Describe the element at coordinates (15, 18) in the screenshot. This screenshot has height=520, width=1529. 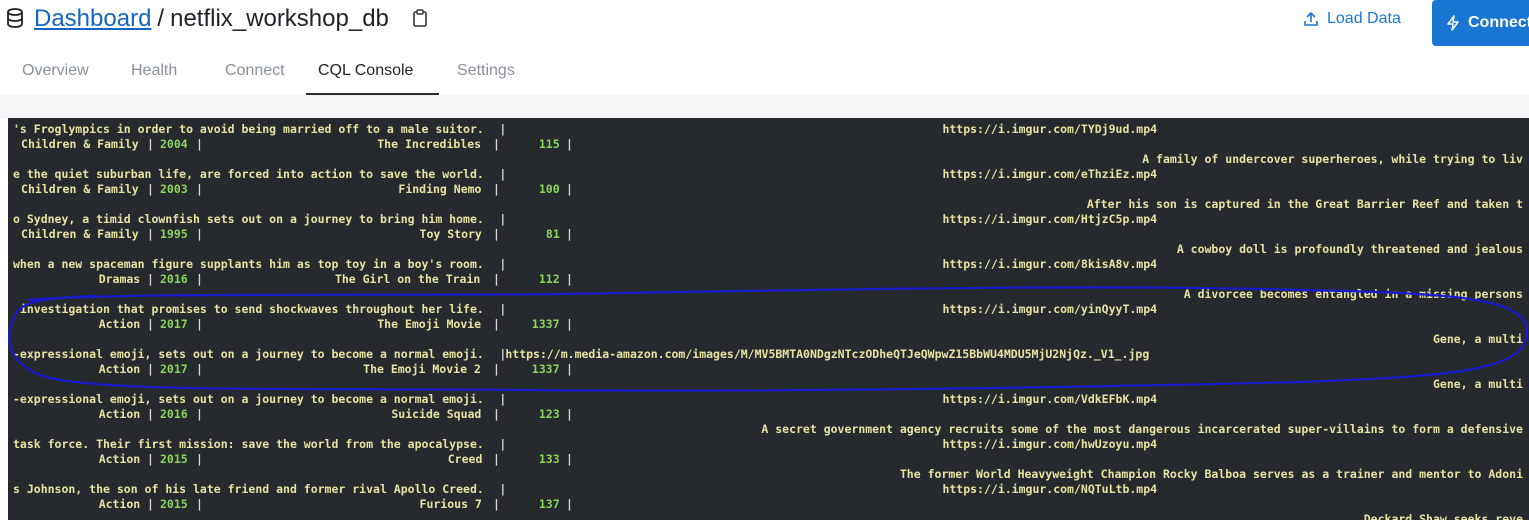
I see `database-icon` at that location.